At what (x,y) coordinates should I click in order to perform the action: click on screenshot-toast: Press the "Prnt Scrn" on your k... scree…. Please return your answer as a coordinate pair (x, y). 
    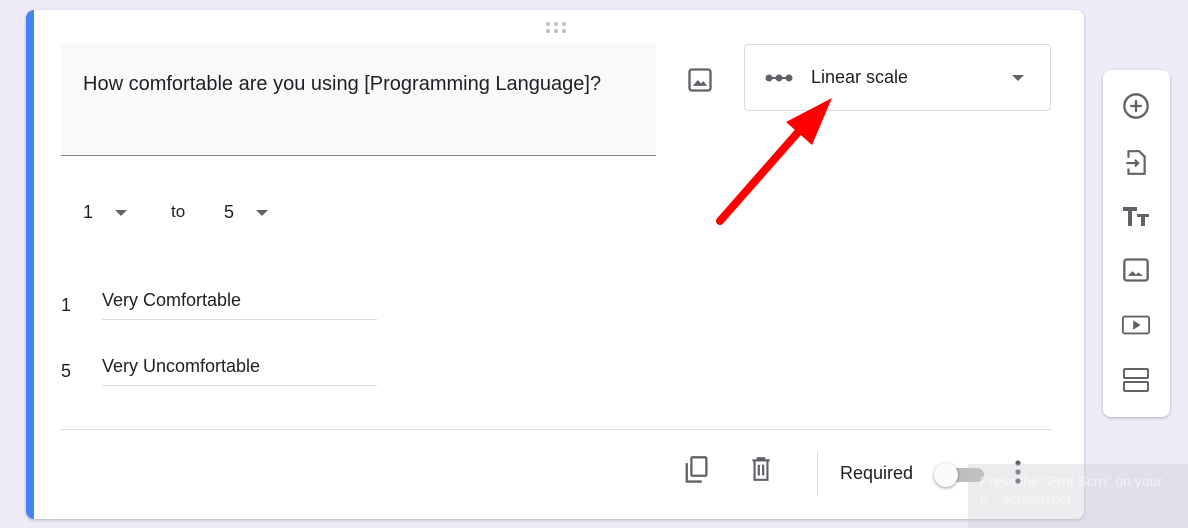
    Looking at the image, I should click on (1078, 496).